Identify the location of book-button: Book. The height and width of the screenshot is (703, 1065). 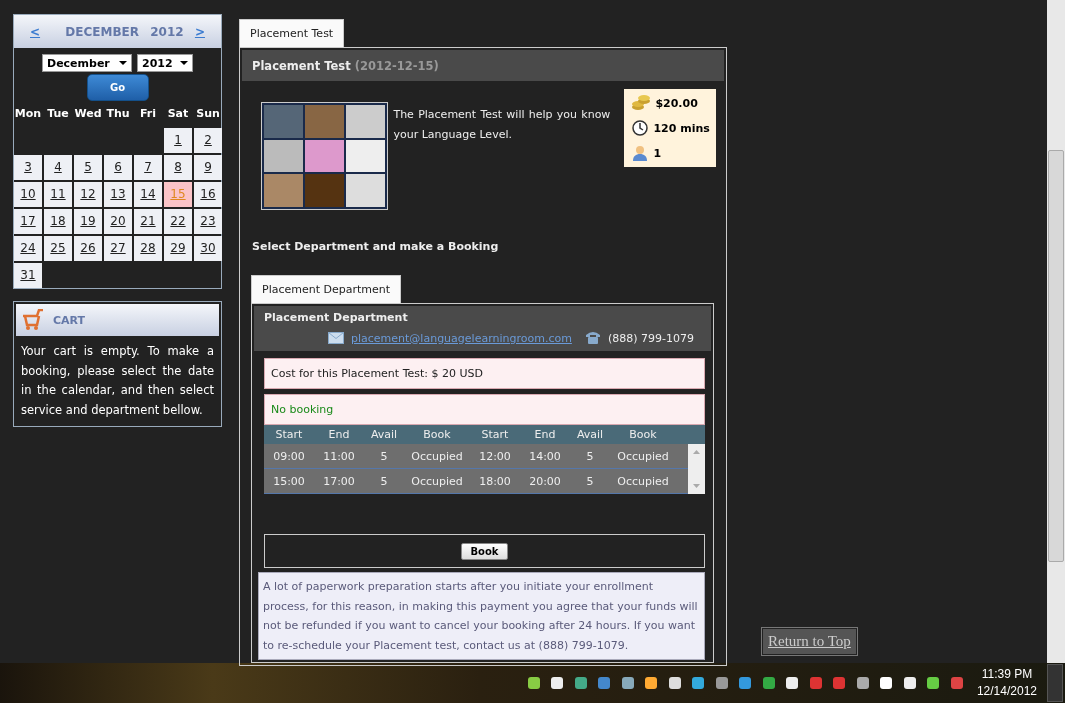
(484, 551).